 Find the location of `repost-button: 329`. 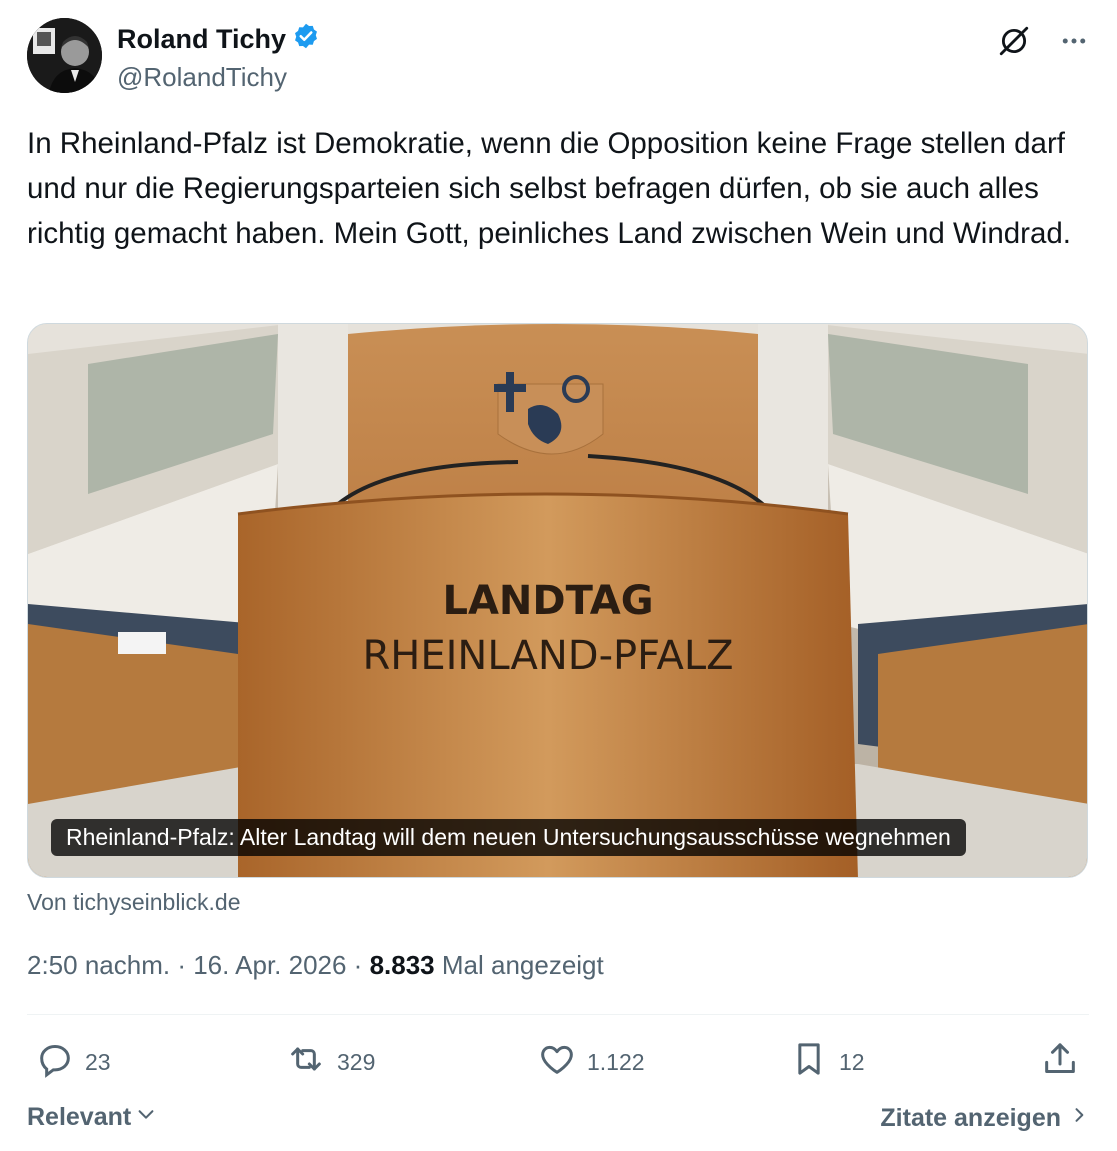

repost-button: 329 is located at coordinates (330, 1062).